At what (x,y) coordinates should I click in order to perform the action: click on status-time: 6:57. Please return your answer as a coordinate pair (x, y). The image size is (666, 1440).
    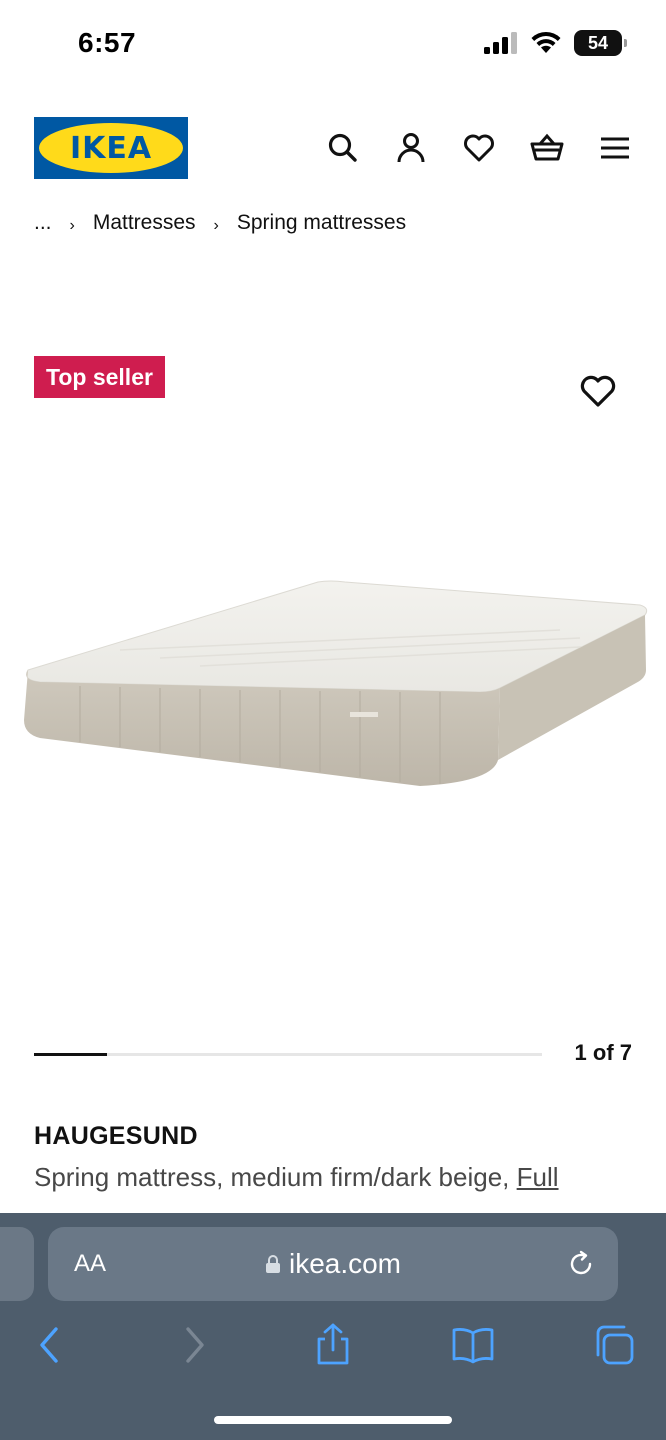
    Looking at the image, I should click on (107, 42).